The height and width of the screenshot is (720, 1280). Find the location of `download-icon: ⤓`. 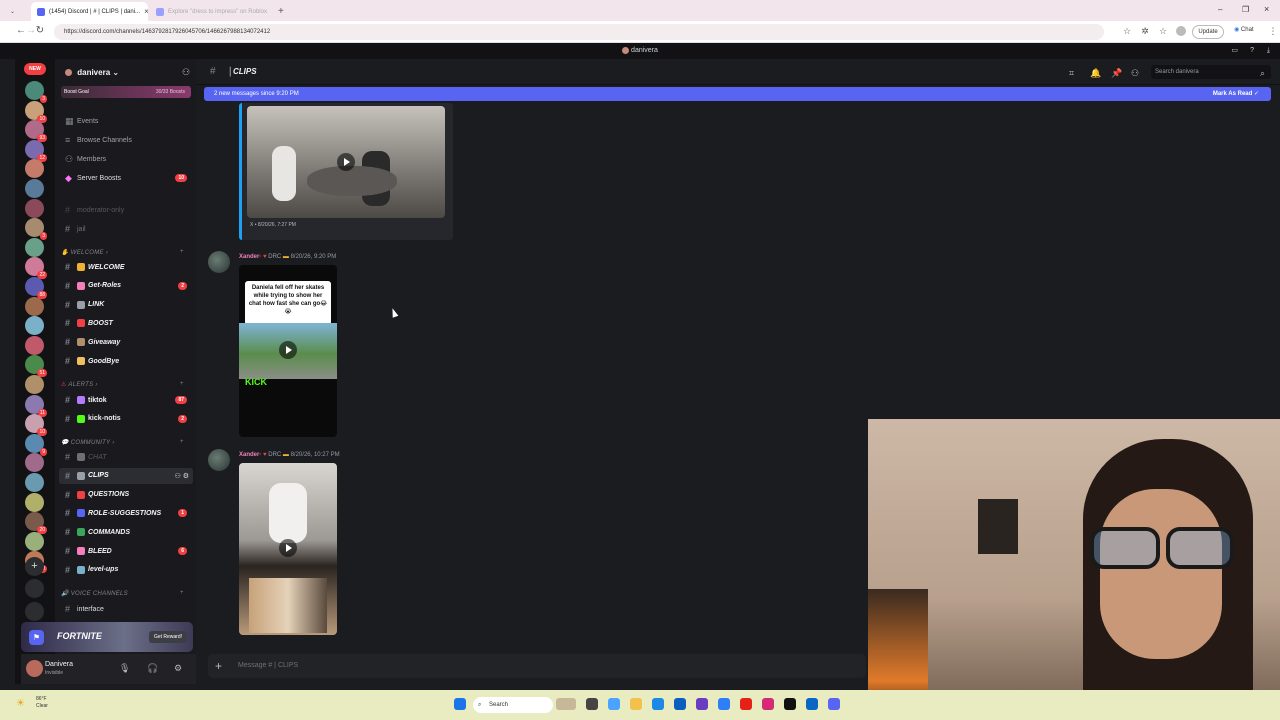

download-icon: ⤓ is located at coordinates (1268, 51).